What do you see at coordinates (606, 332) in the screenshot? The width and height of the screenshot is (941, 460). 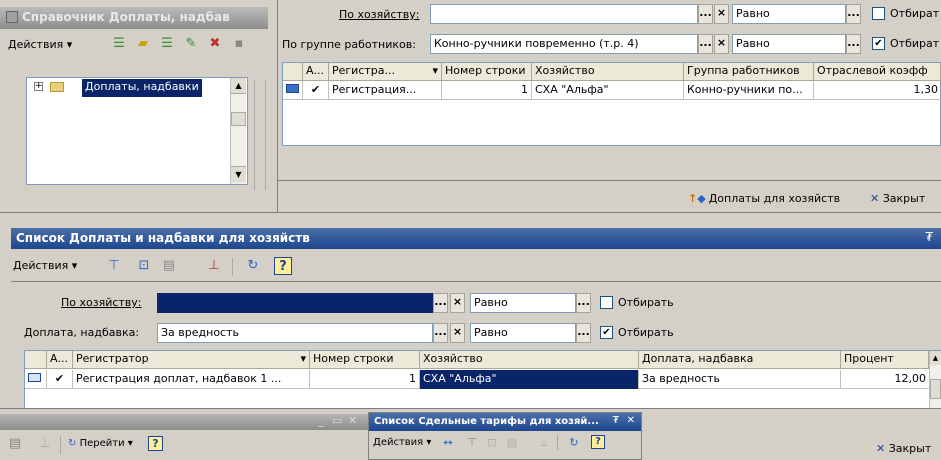 I see `allowance-filter-checkbox: ✔` at bounding box center [606, 332].